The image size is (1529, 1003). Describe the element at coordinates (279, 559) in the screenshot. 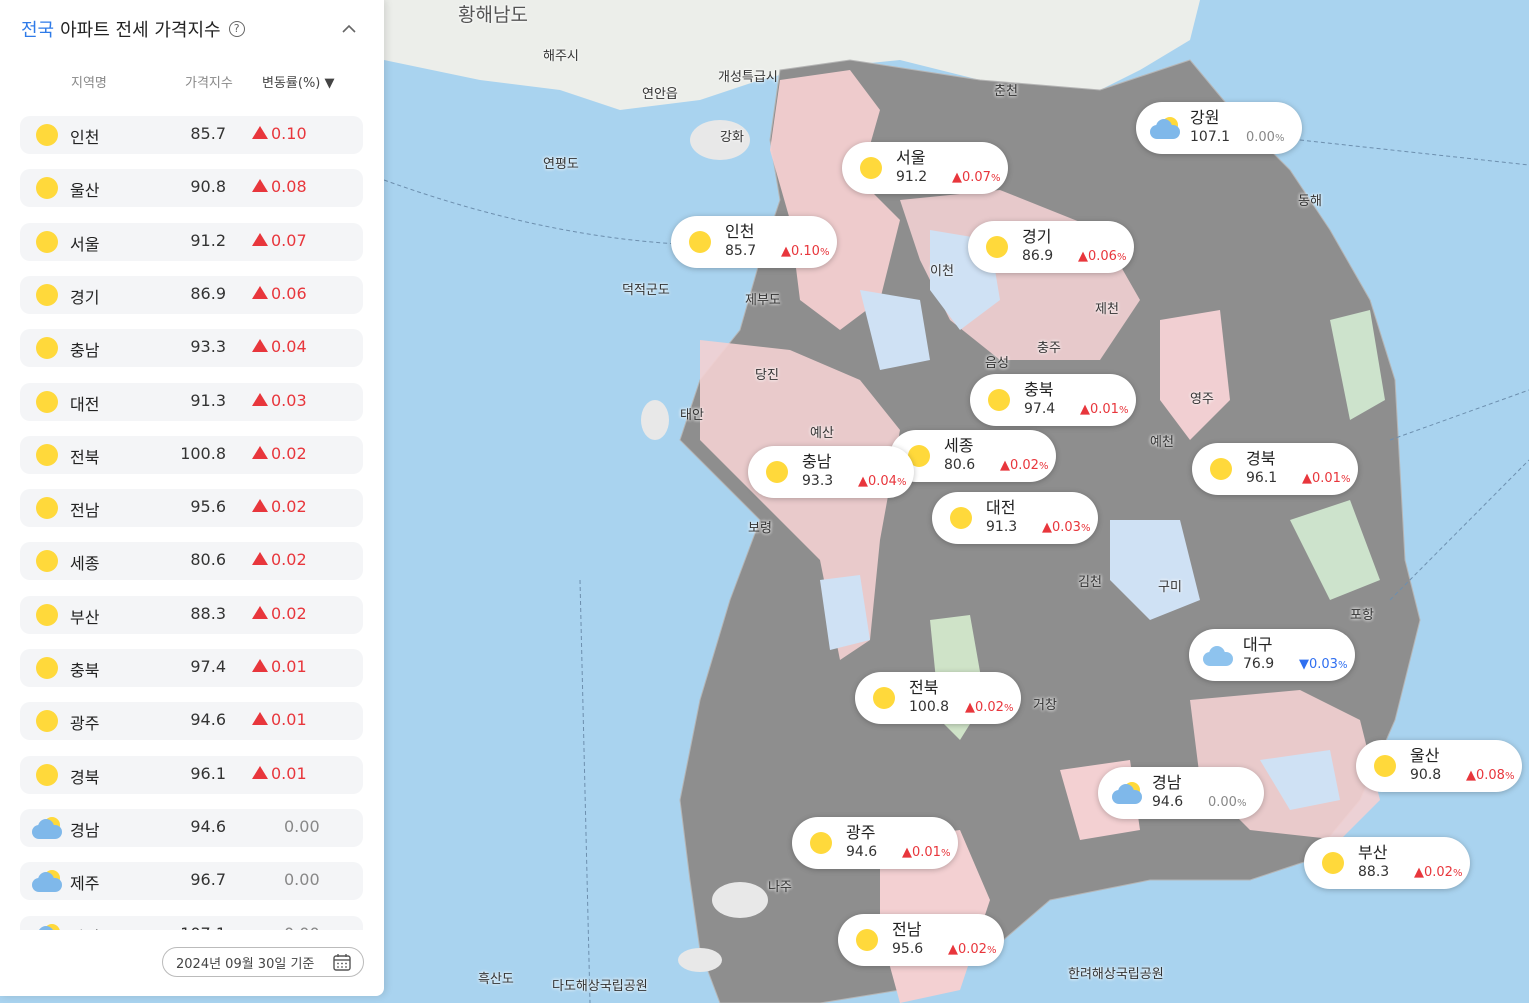

I see `row-change-value: 0.02` at that location.